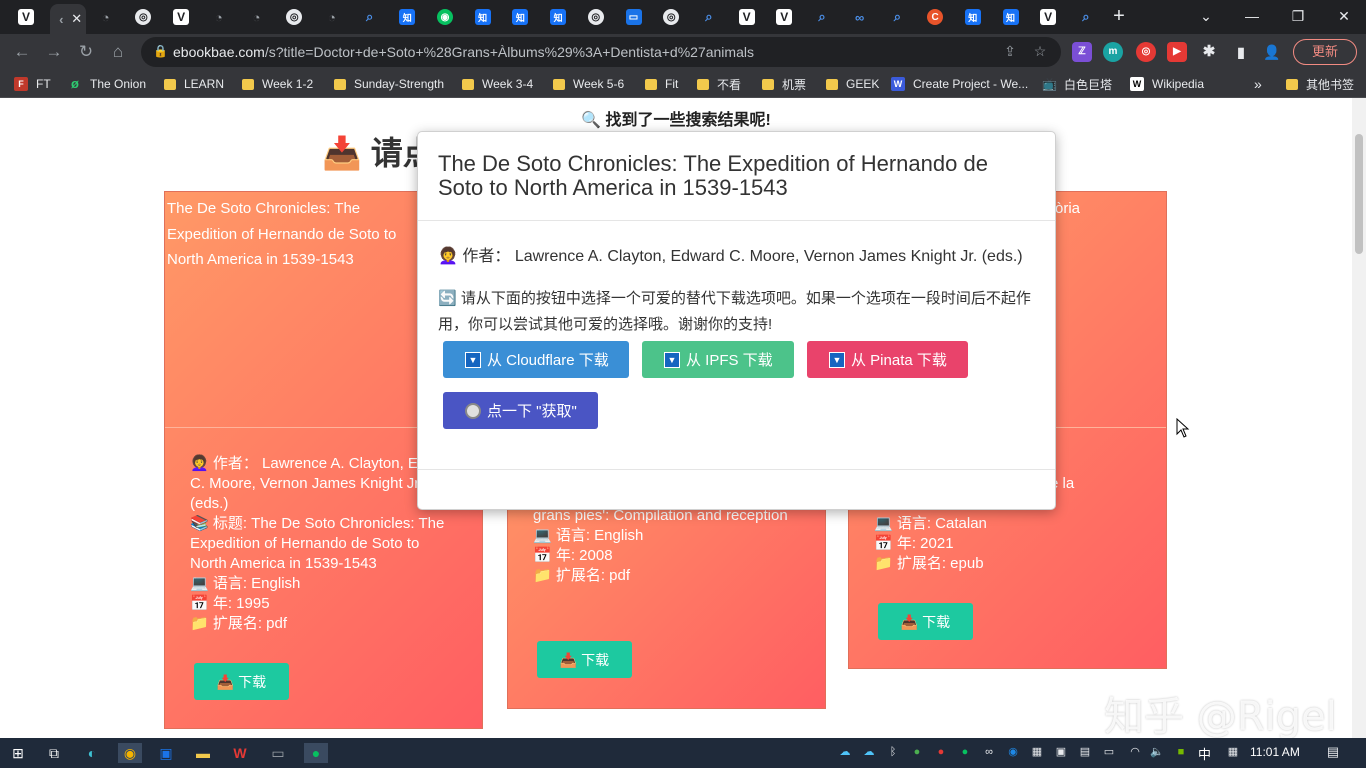  What do you see at coordinates (1109, 752) in the screenshot?
I see `battery-icon: ▭` at bounding box center [1109, 752].